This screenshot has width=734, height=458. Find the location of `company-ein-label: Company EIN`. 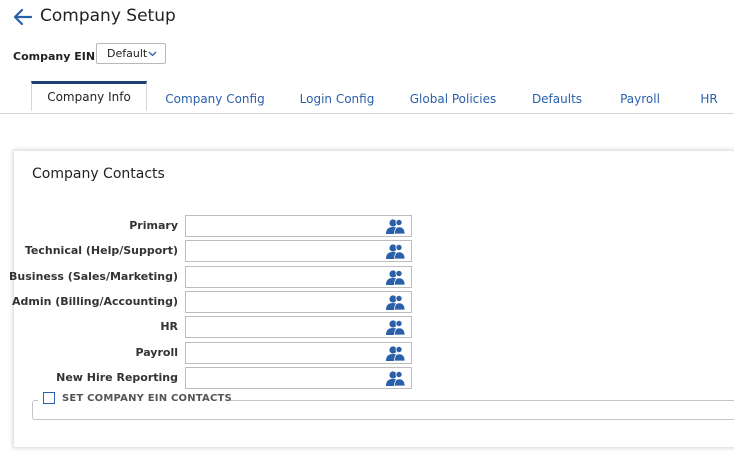

company-ein-label: Company EIN is located at coordinates (54, 56).